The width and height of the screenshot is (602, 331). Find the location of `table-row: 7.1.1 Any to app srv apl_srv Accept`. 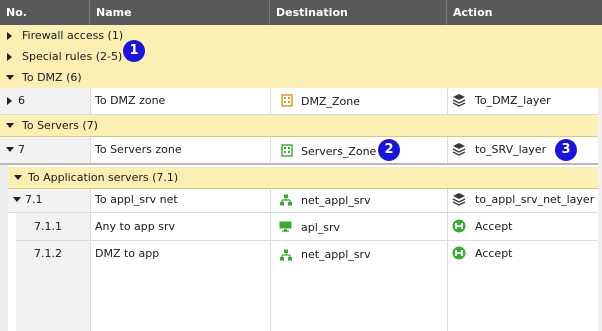

table-row: 7.1.1 Any to app srv apl_srv Accept is located at coordinates (309, 227).